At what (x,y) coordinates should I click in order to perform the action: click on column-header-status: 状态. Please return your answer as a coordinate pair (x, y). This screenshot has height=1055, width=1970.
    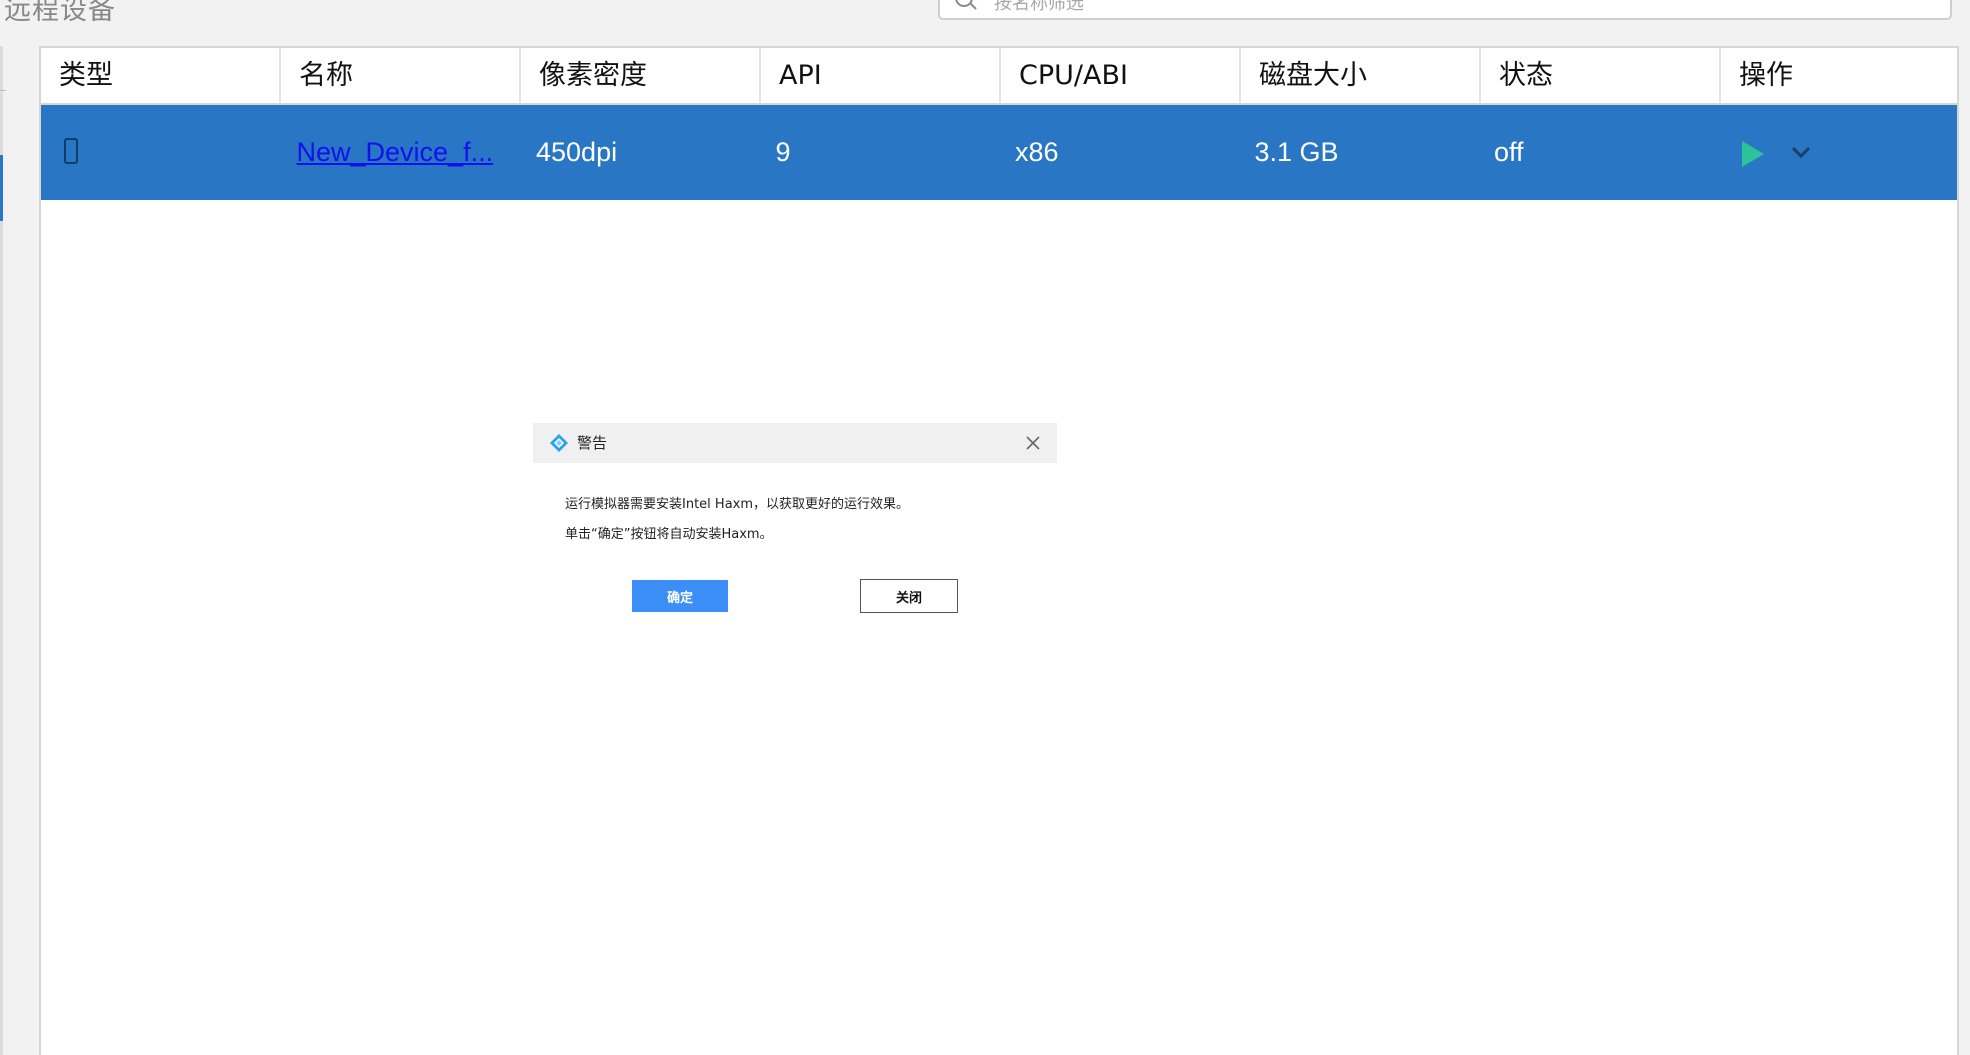
    Looking at the image, I should click on (1601, 75).